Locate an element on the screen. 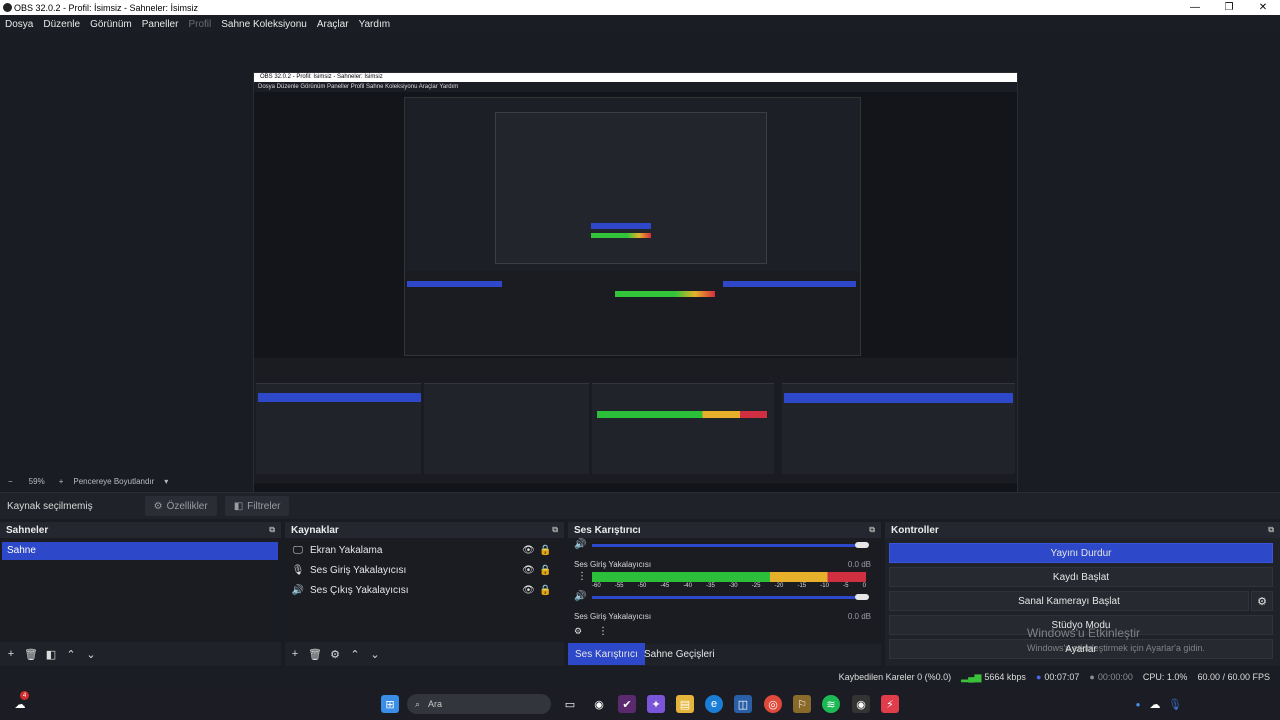 This screenshot has height=720, width=1280. menu-view: Görünüm is located at coordinates (111, 24).